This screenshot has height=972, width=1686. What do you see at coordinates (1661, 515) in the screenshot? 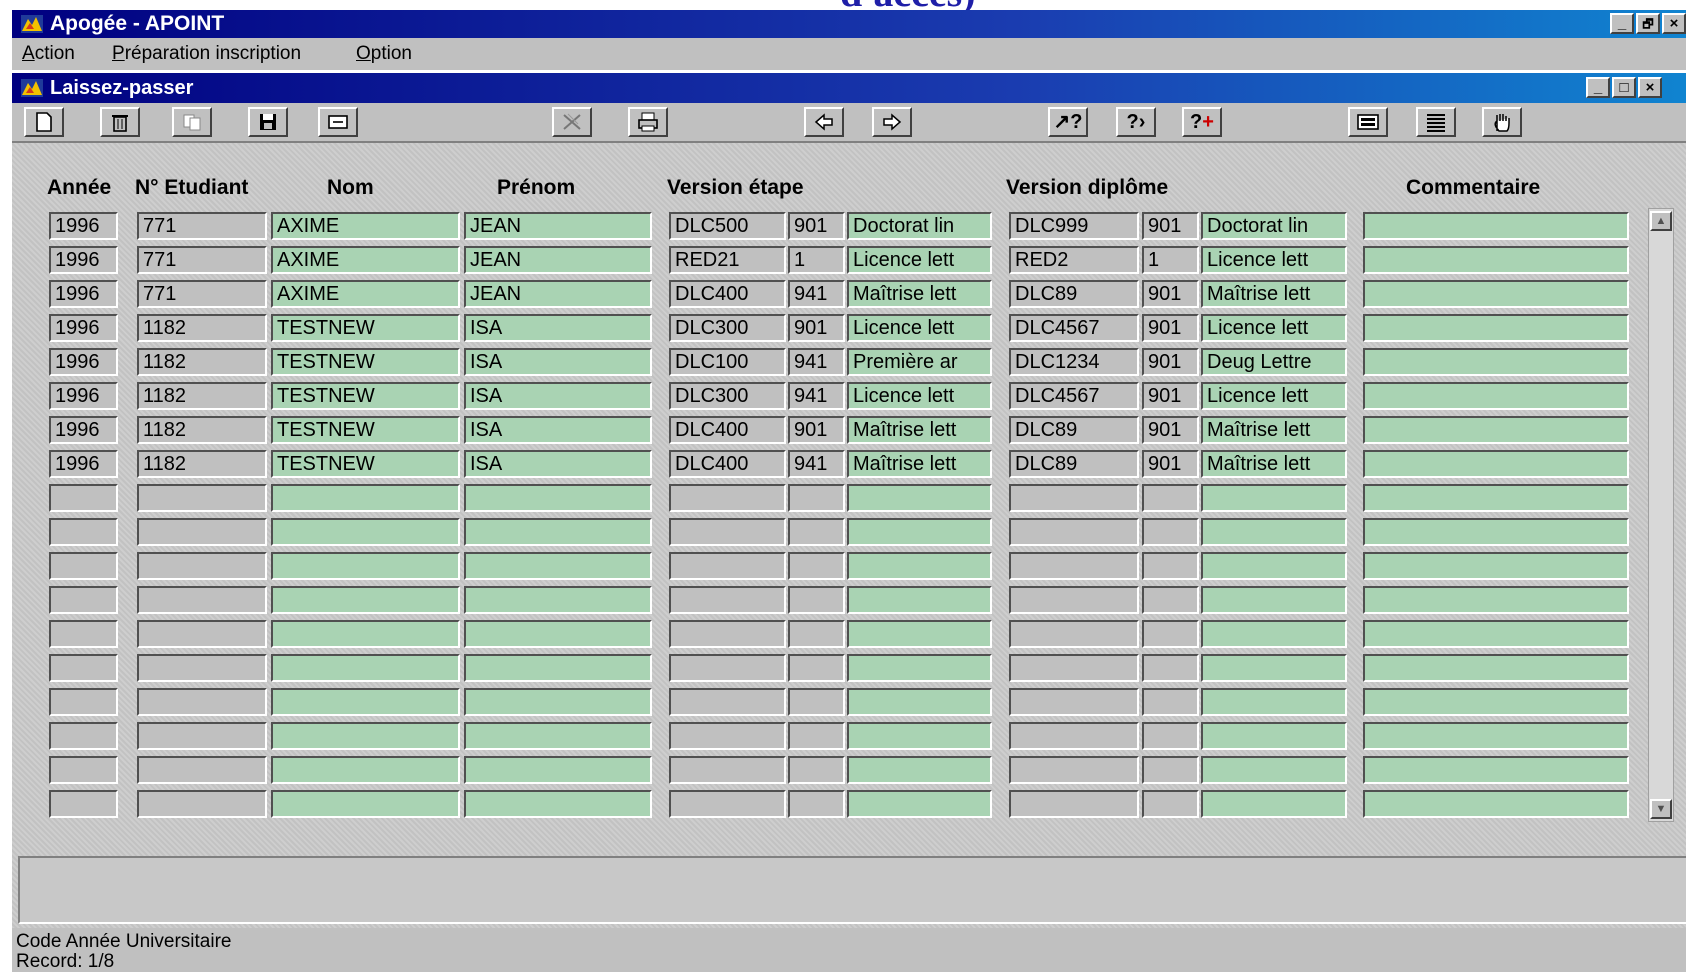
I see `vertical-scrollbar: ▲ ▼` at bounding box center [1661, 515].